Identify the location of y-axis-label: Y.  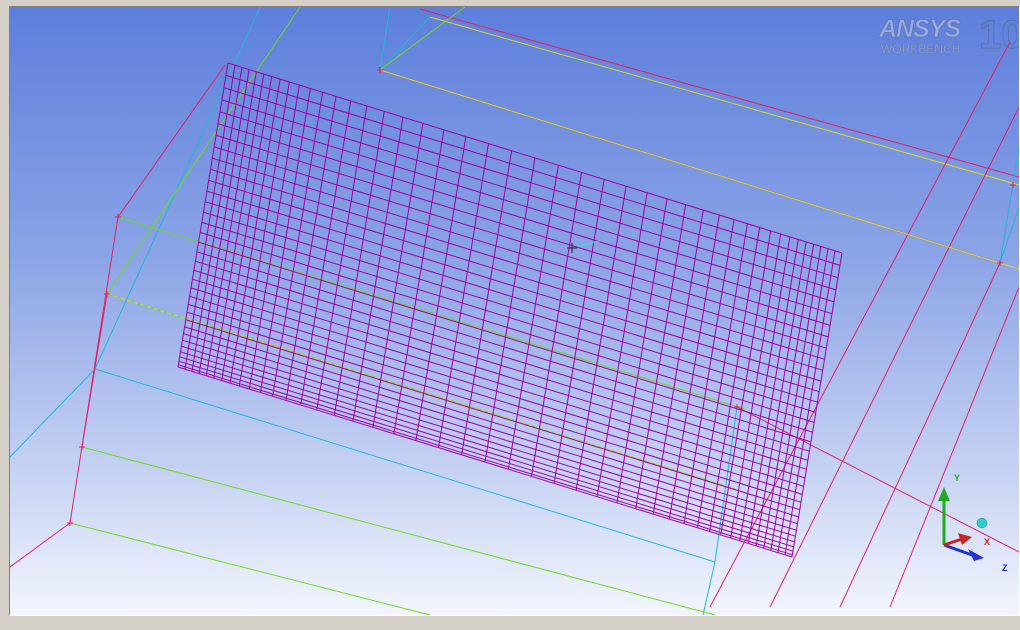
(957, 478).